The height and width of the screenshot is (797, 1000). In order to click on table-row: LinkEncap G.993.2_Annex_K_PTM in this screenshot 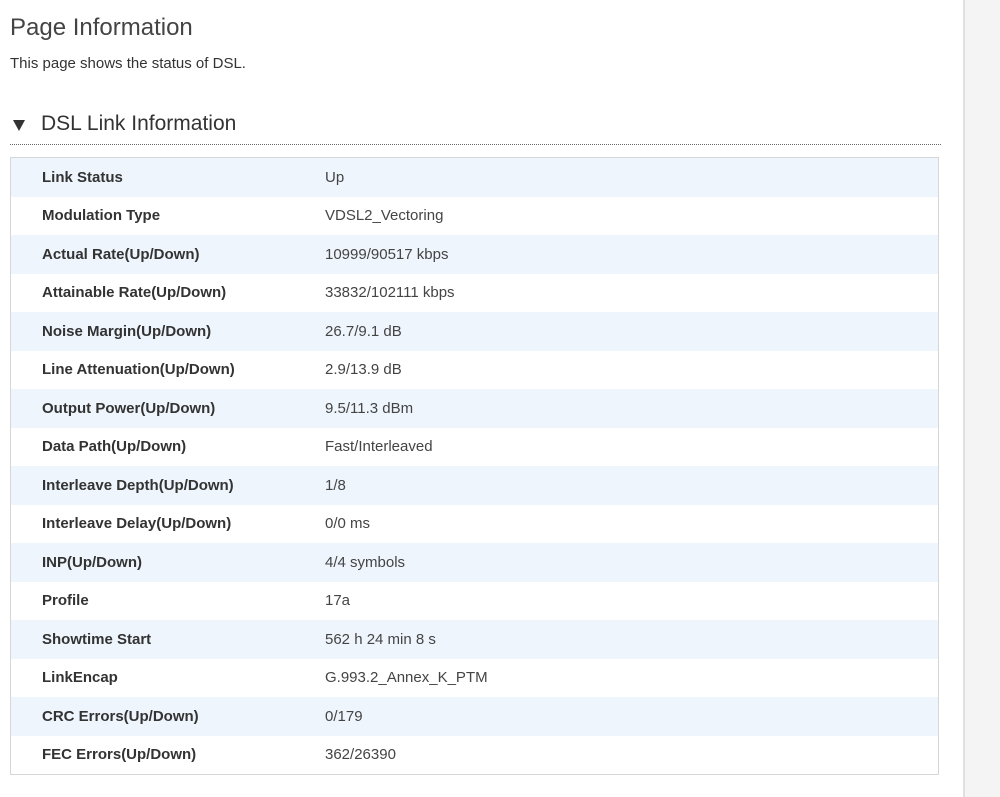, I will do `click(474, 677)`.